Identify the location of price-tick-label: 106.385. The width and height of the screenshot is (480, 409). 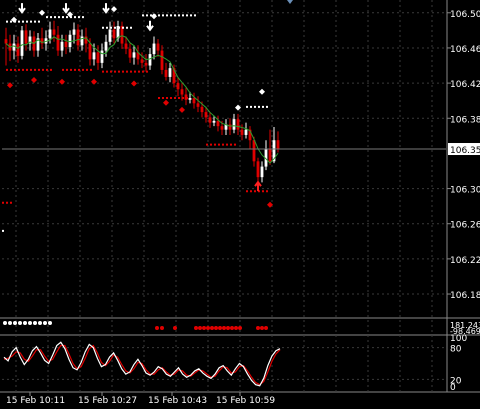
(465, 120).